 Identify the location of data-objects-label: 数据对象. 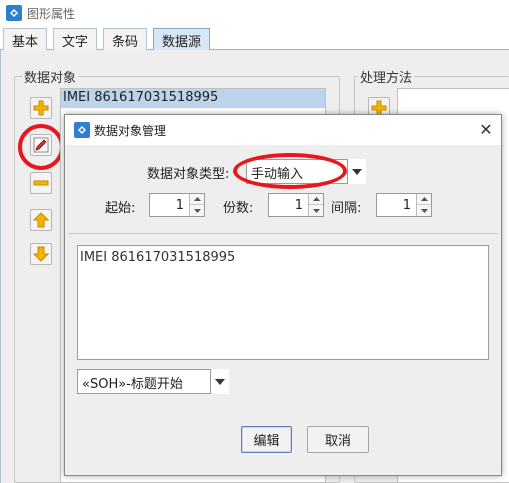
(50, 76).